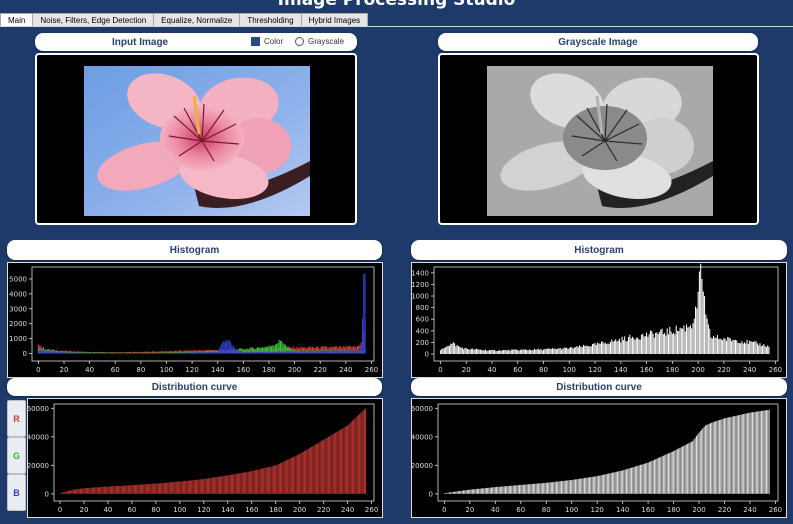 Image resolution: width=793 pixels, height=524 pixels. I want to click on y-tick-label: 2000, so click(18, 324).